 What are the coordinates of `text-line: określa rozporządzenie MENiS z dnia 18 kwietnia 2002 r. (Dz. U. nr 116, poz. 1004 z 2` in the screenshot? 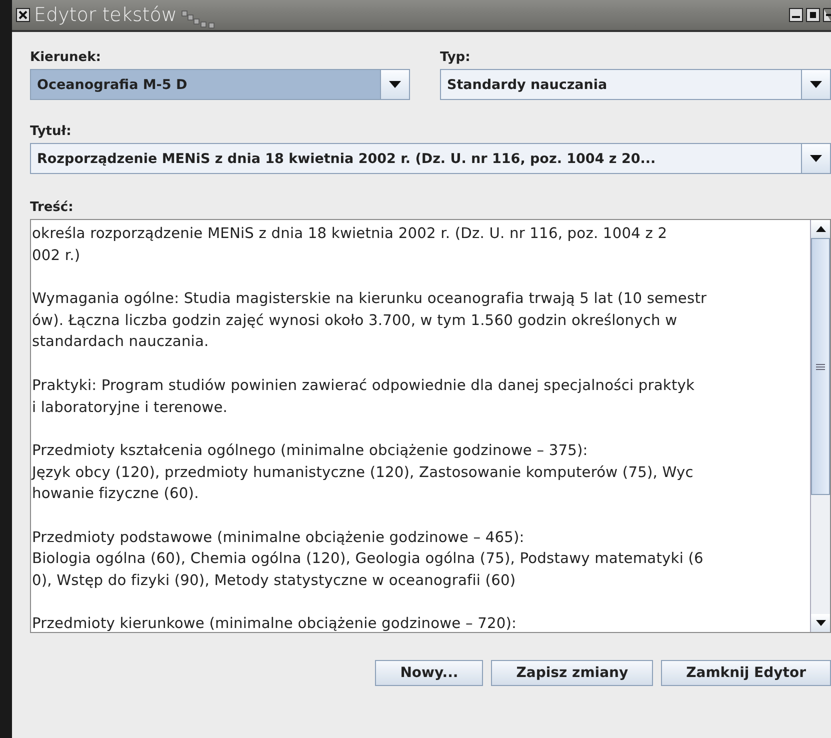 It's located at (350, 233).